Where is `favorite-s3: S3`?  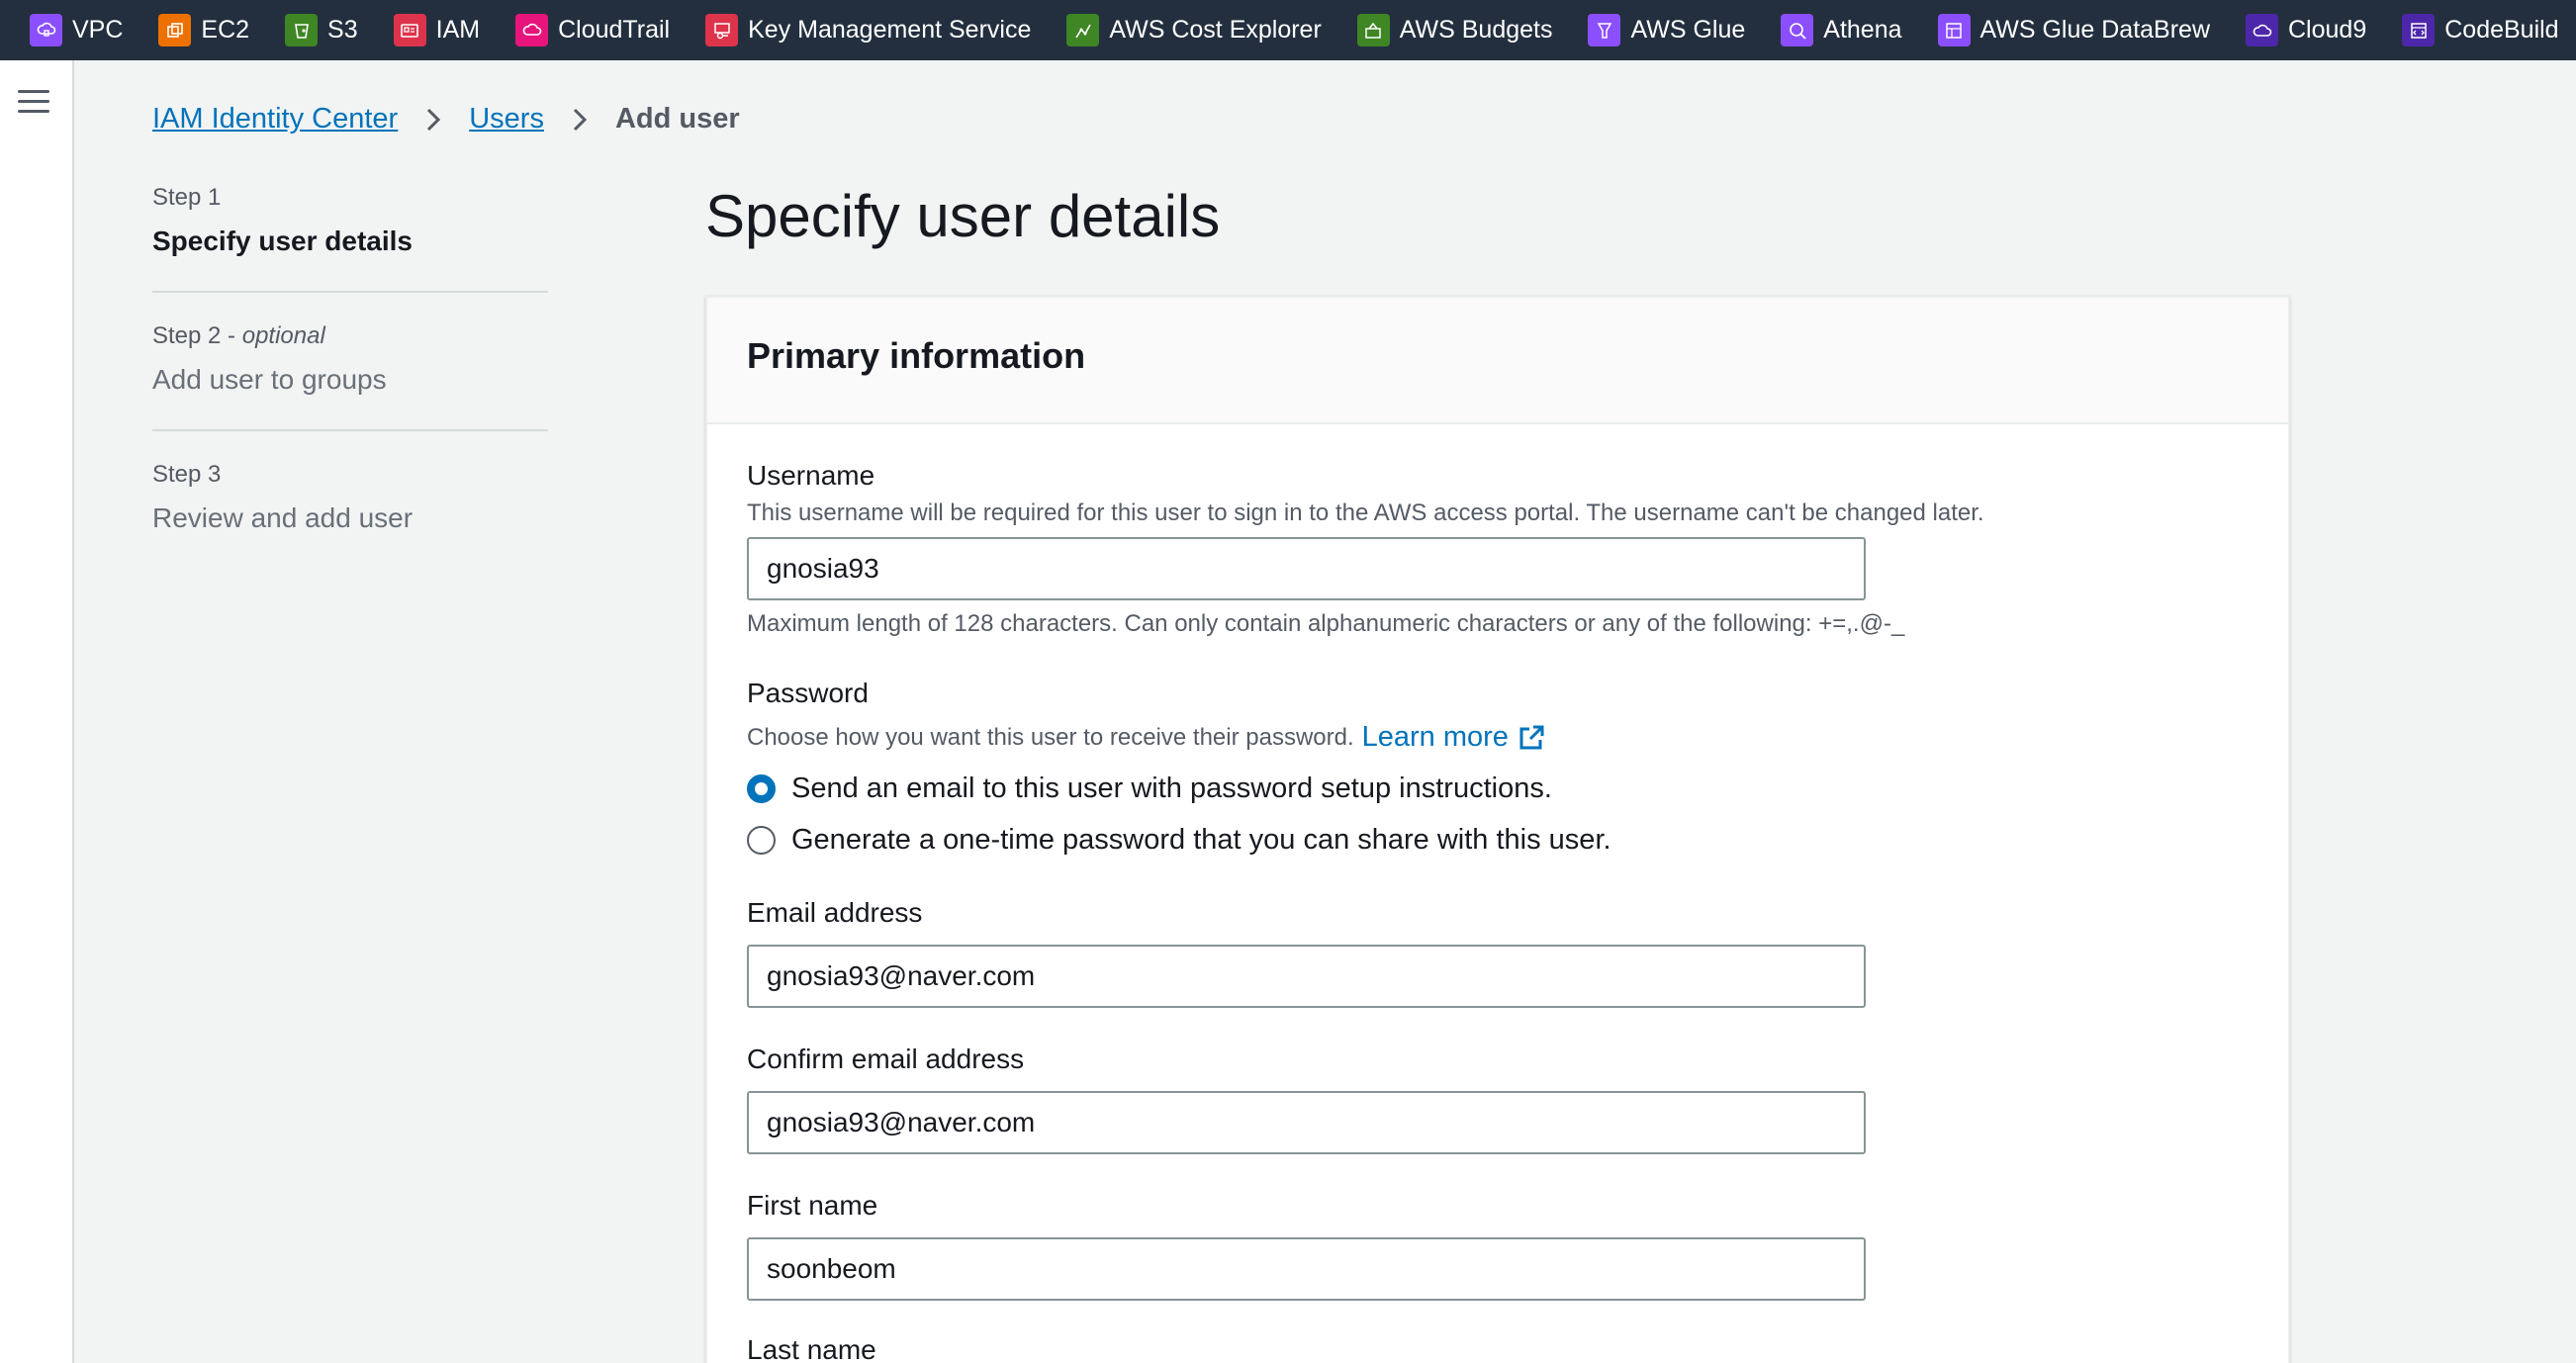
favorite-s3: S3 is located at coordinates (321, 30).